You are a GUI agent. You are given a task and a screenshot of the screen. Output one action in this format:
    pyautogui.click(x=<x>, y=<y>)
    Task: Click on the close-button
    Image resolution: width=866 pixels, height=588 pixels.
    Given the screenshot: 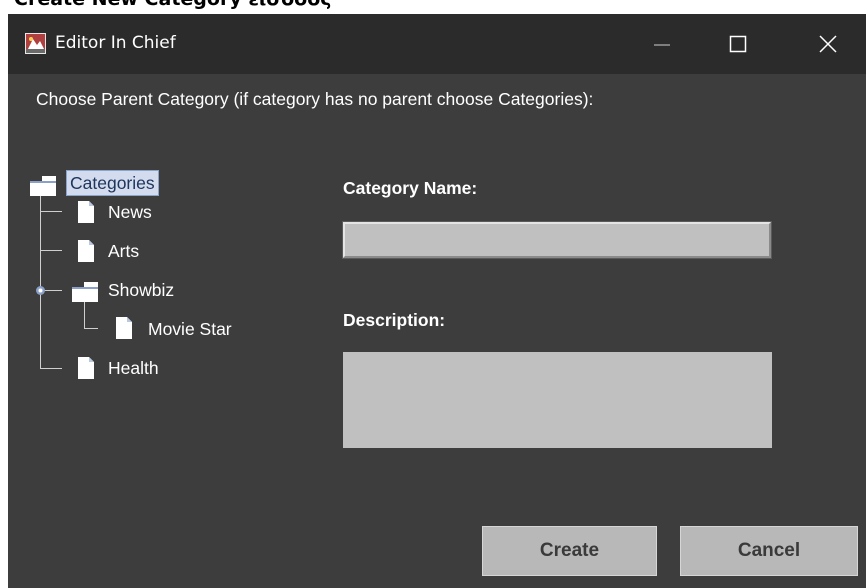 What is the action you would take?
    pyautogui.click(x=828, y=44)
    